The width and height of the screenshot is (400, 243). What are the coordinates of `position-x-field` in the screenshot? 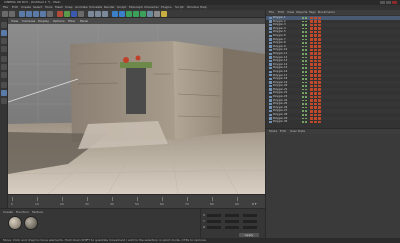 It's located at (214, 215).